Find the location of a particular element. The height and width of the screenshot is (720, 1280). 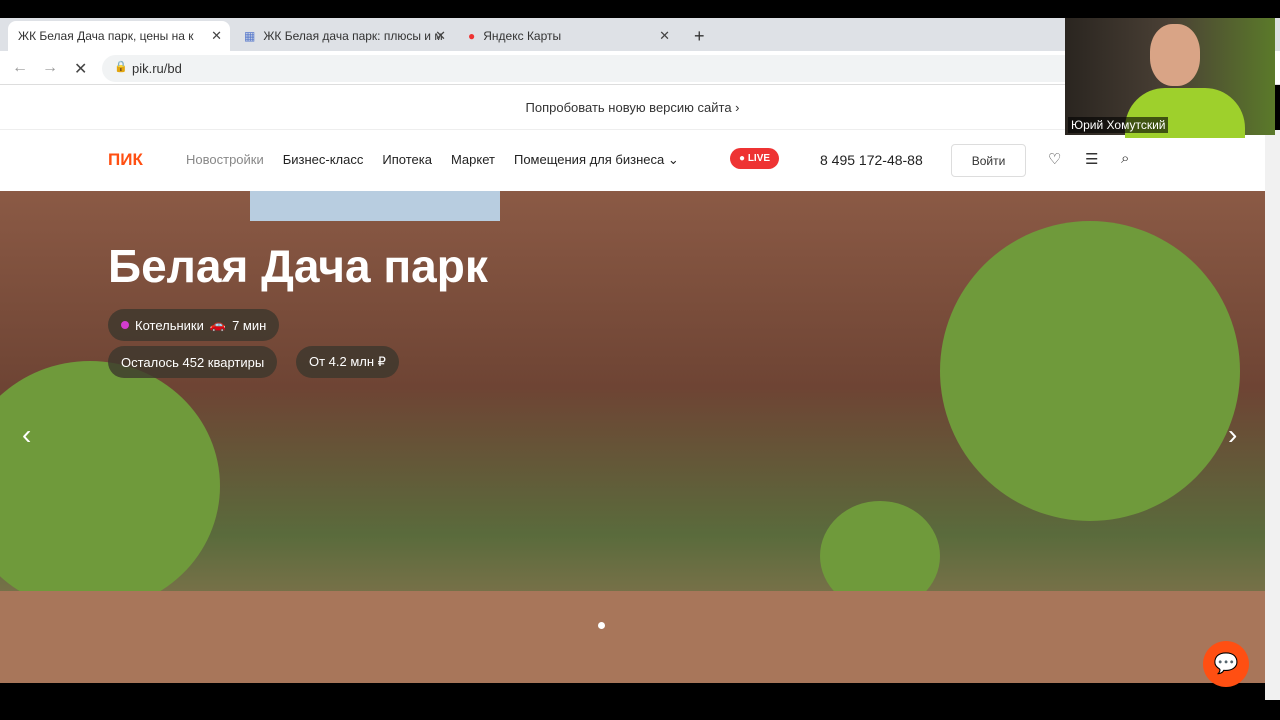

webcam-overlay: Юрий Хомутский is located at coordinates (1170, 78).